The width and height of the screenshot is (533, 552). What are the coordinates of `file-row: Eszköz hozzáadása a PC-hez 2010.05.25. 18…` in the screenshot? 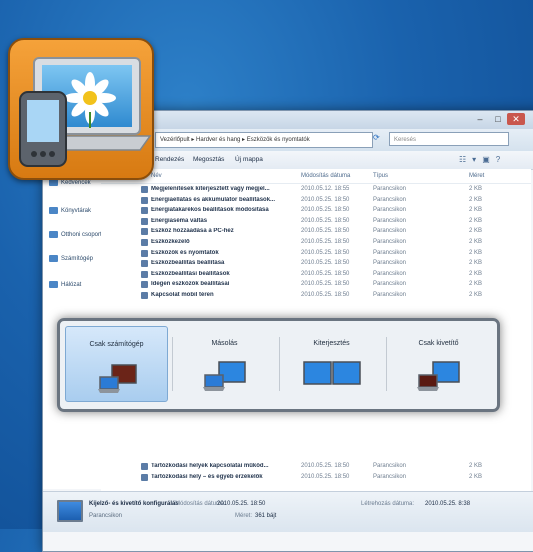 It's located at (316, 231).